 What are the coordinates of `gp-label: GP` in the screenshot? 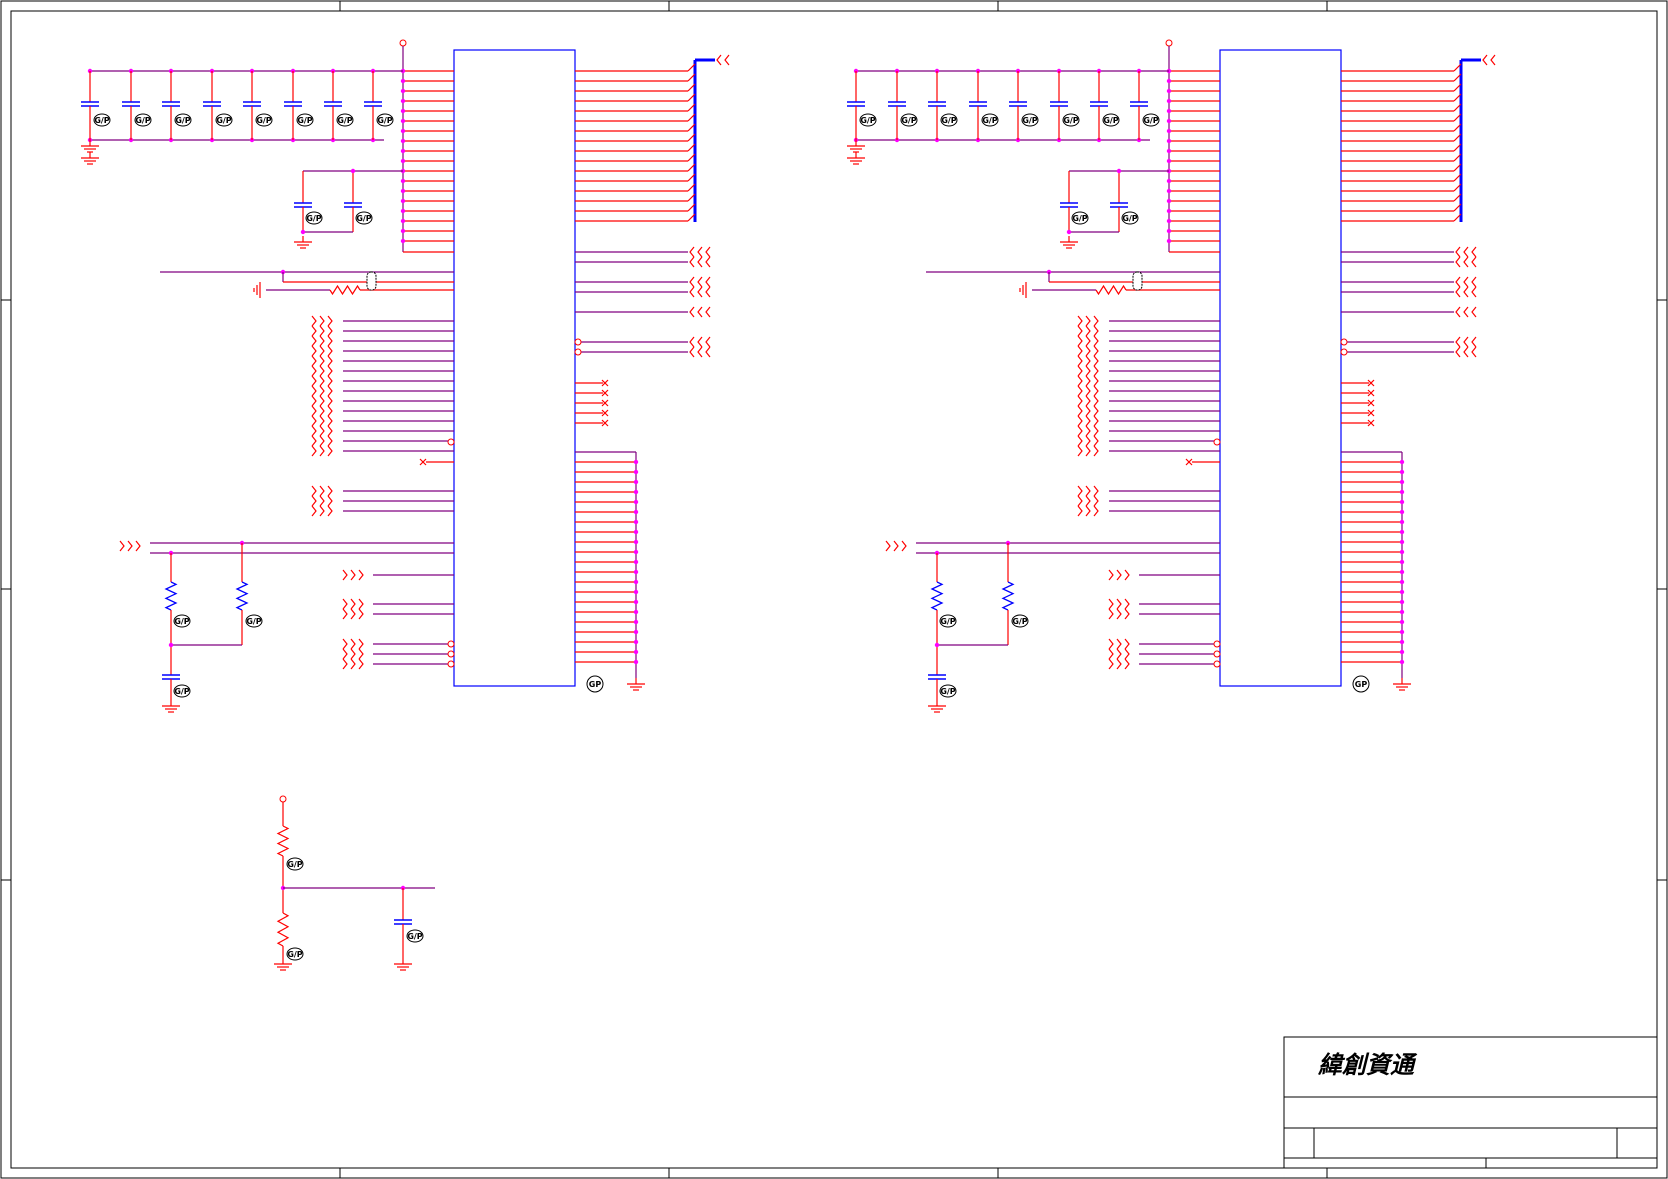 It's located at (595, 684).